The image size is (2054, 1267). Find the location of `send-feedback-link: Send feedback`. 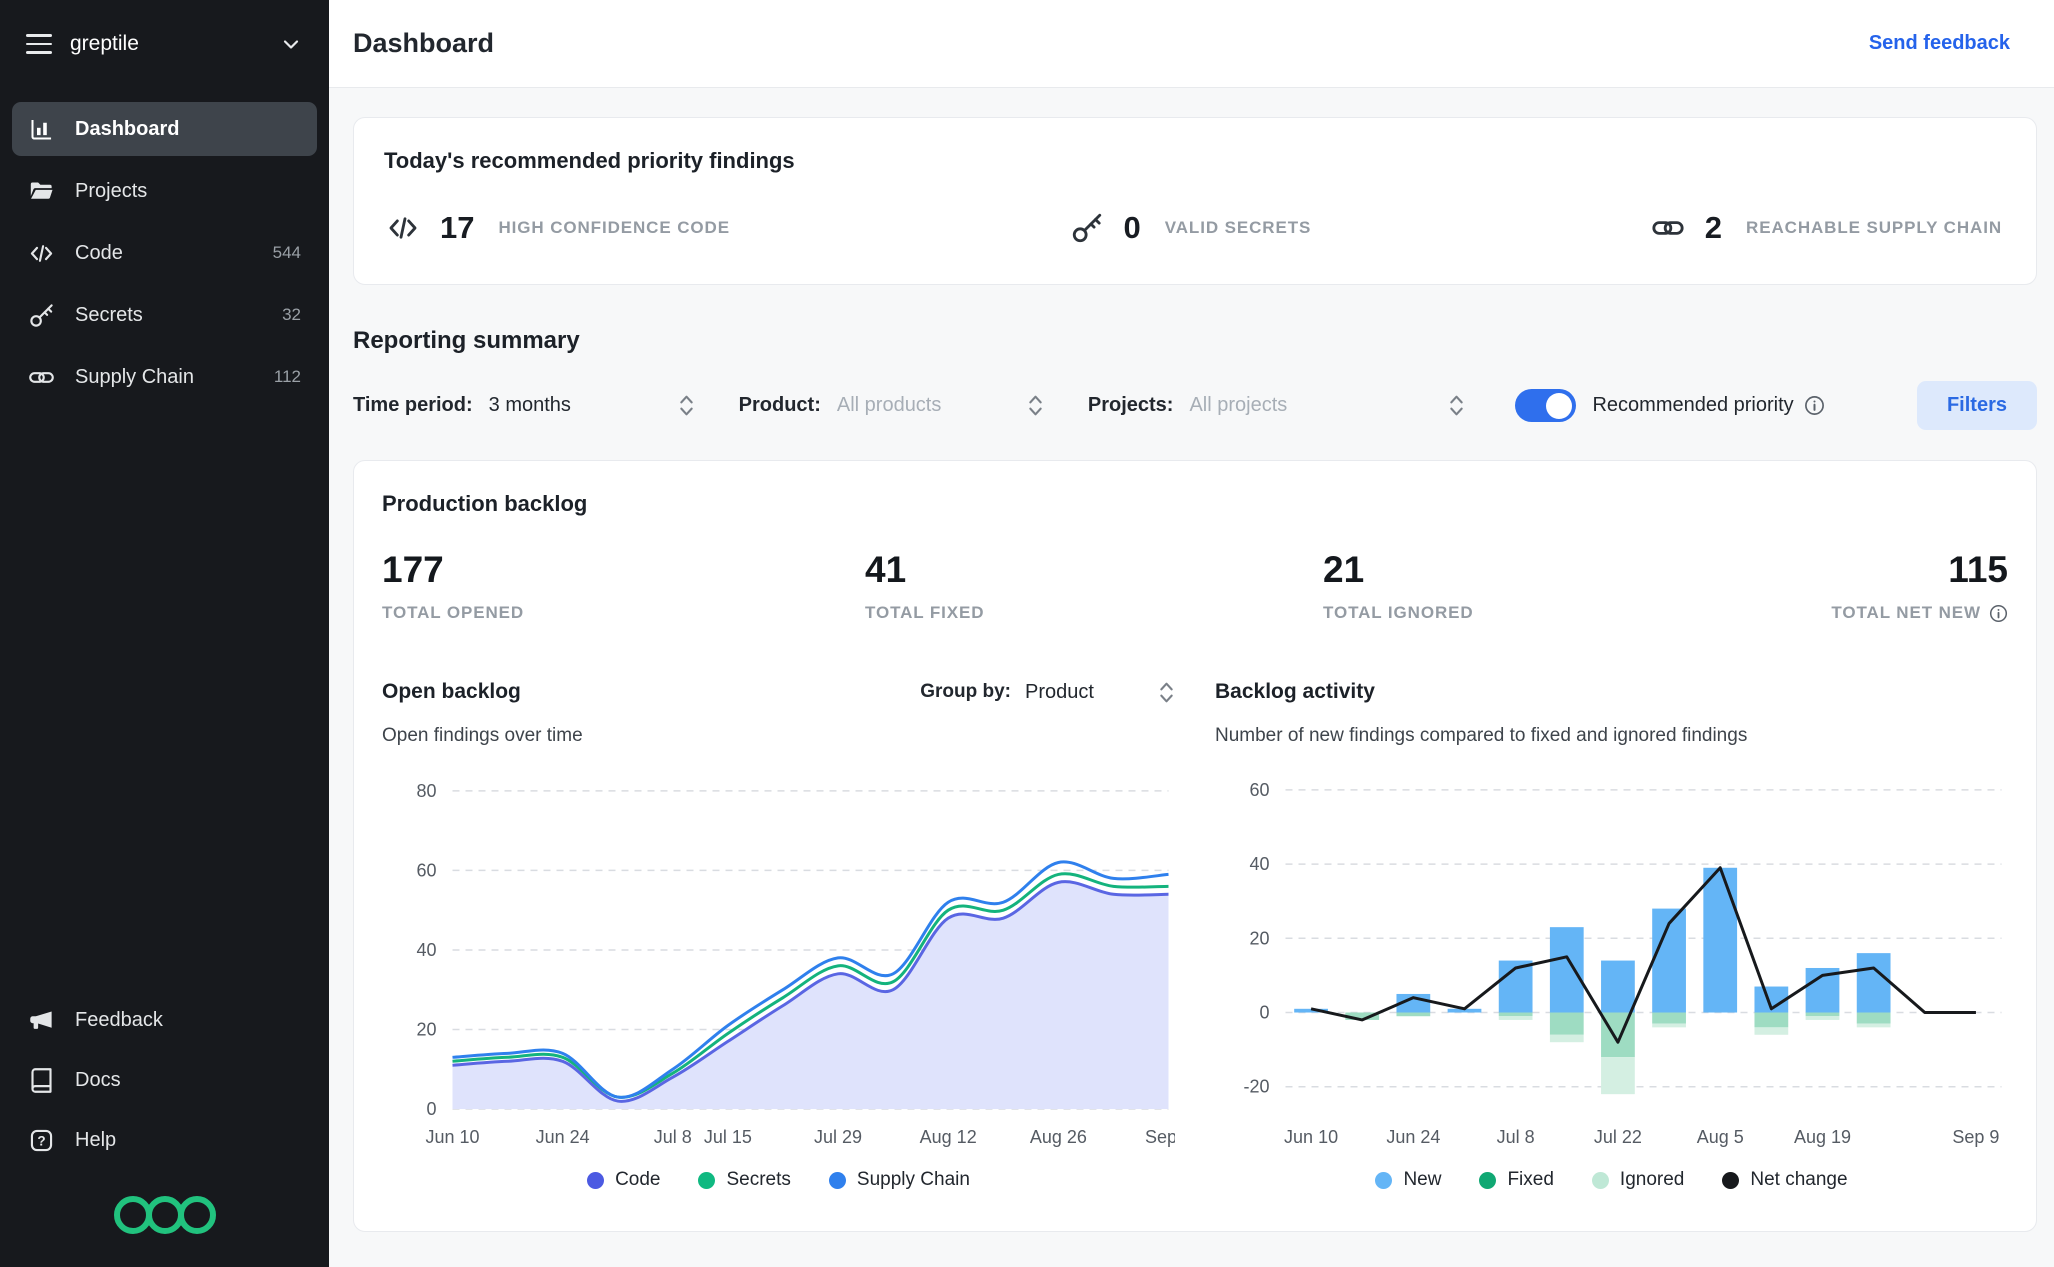

send-feedback-link: Send feedback is located at coordinates (1939, 43).